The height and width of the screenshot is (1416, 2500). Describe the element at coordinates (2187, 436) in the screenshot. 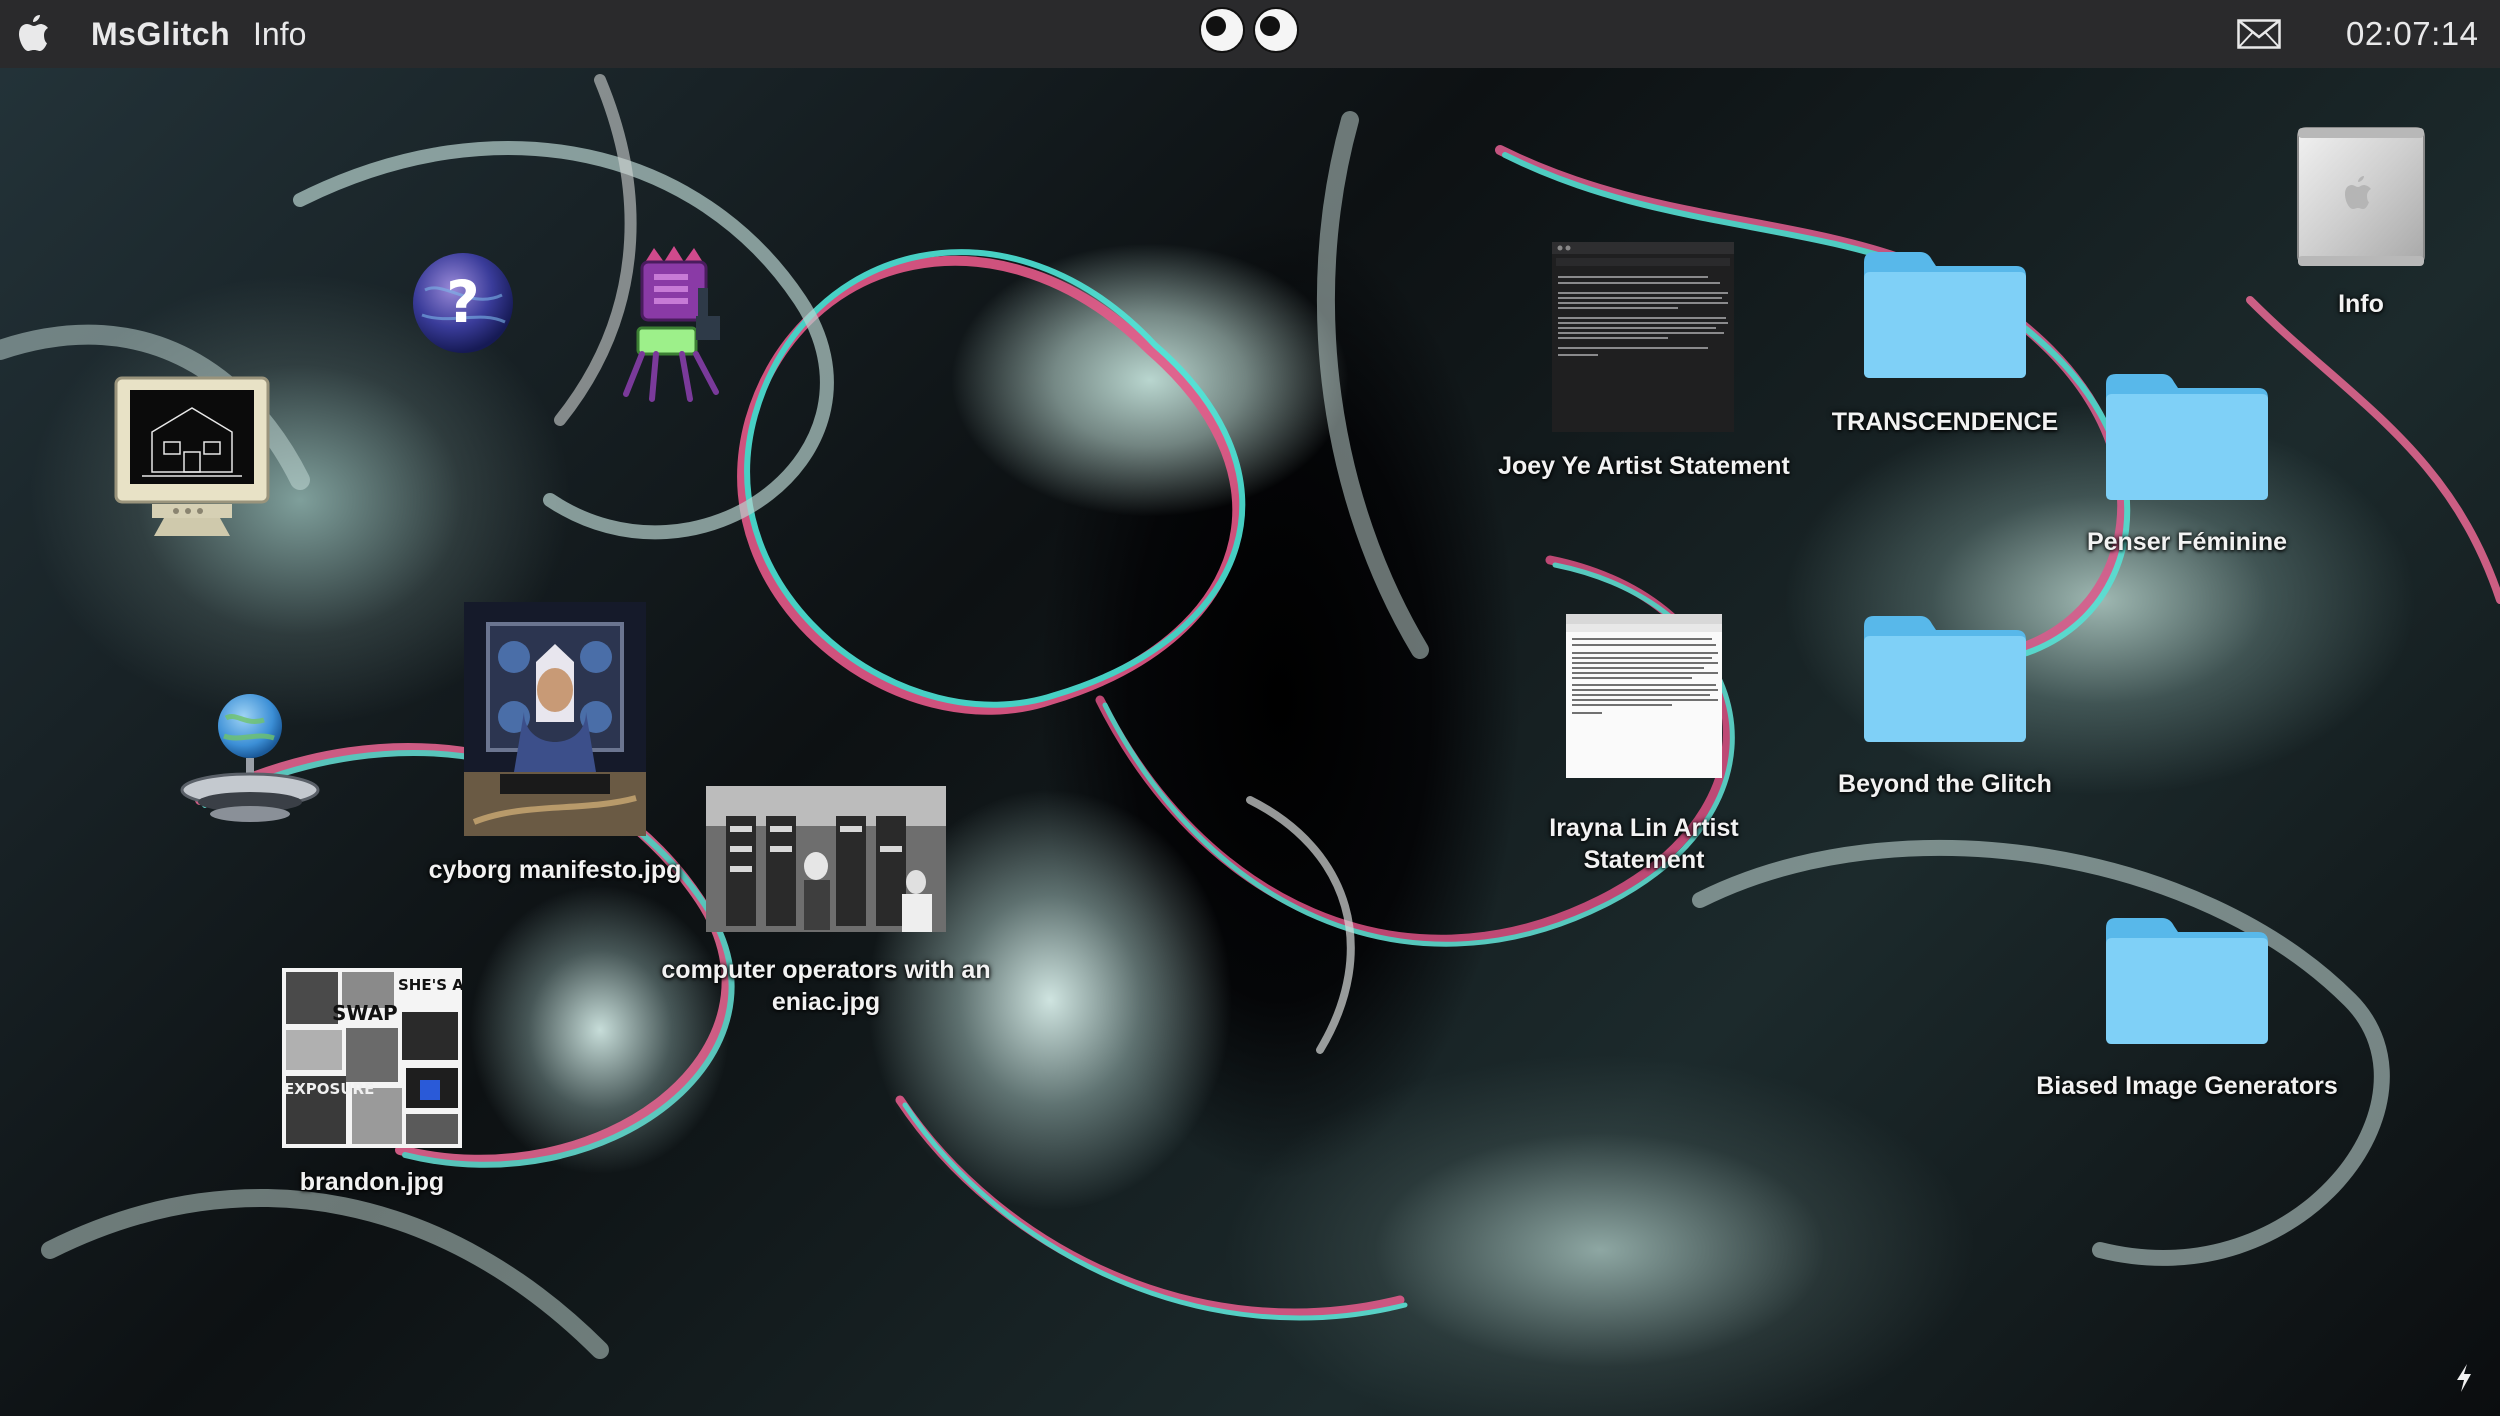

I see `folder-icon-penser-feminine` at that location.